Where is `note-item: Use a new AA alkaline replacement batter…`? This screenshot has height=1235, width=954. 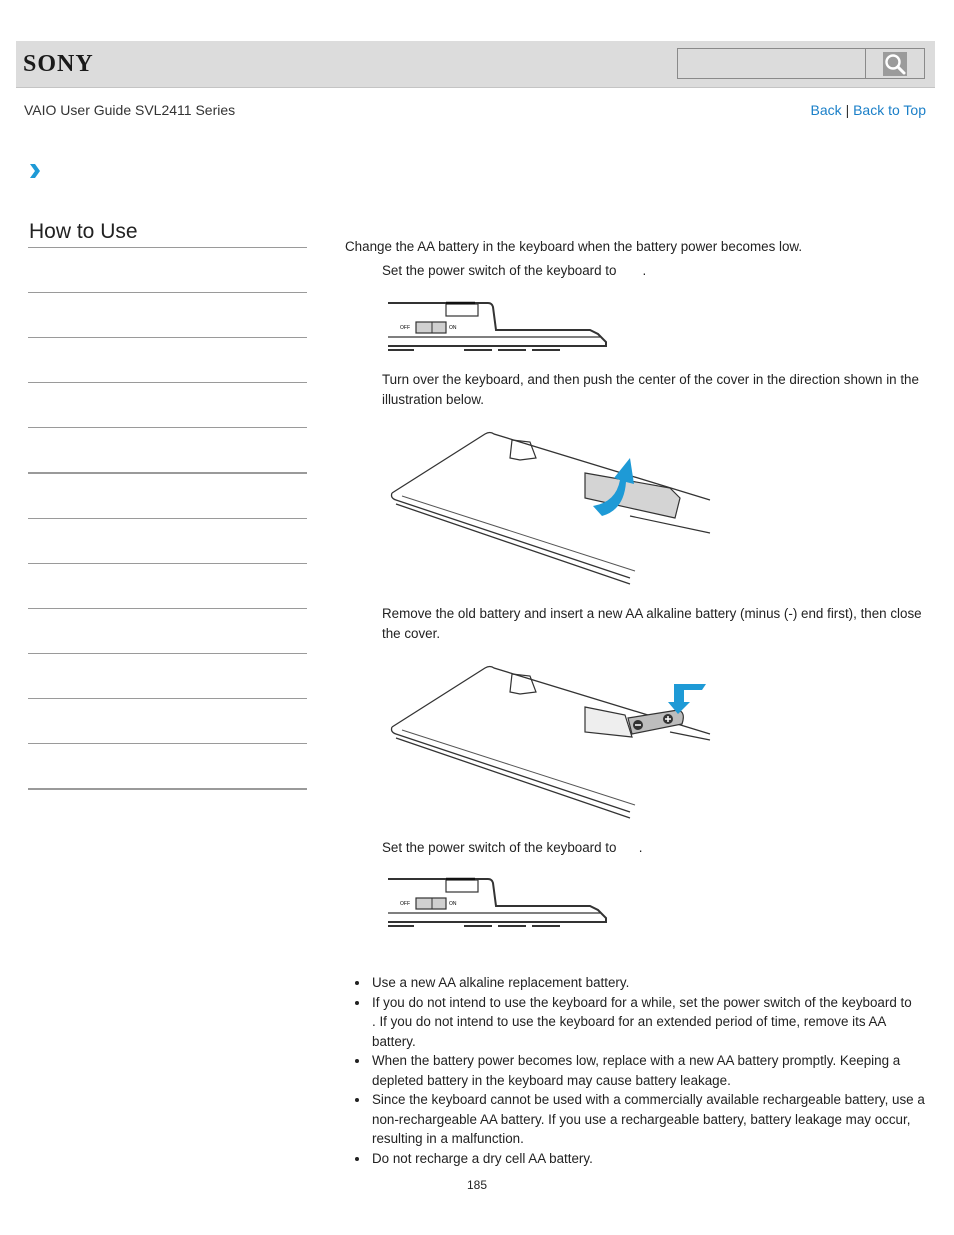 note-item: Use a new AA alkaline replacement batter… is located at coordinates (641, 983).